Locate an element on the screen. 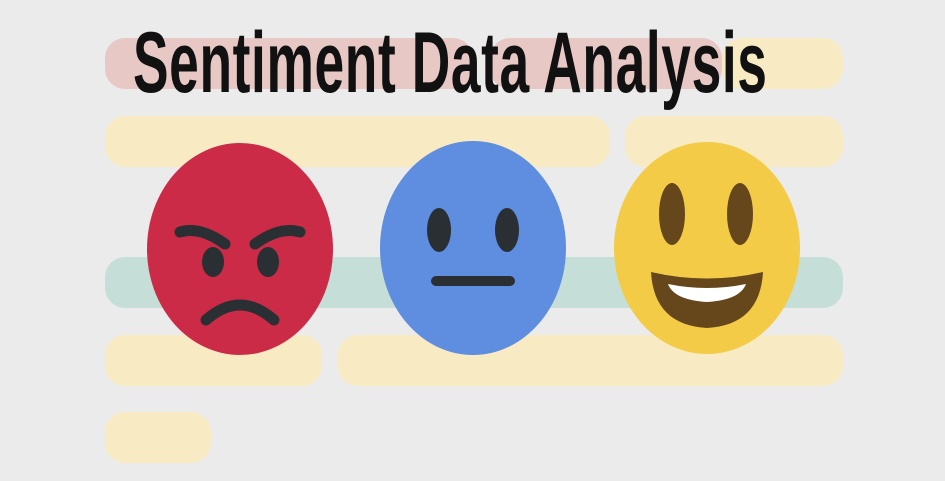 The height and width of the screenshot is (481, 945). neutral-face-icon is located at coordinates (473, 248).